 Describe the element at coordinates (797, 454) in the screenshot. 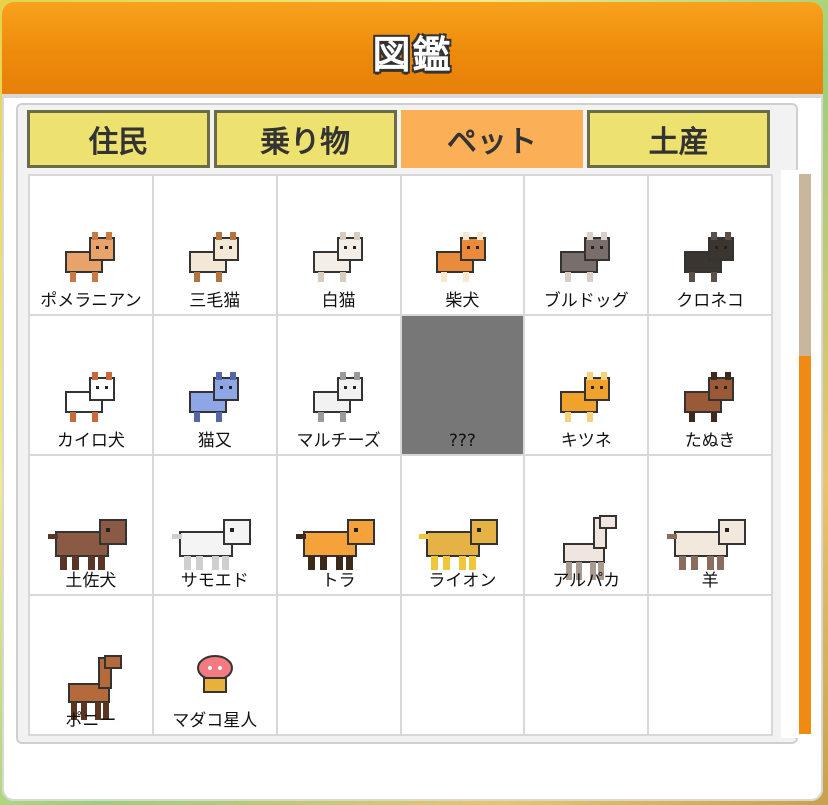

I see `scrollbar` at that location.